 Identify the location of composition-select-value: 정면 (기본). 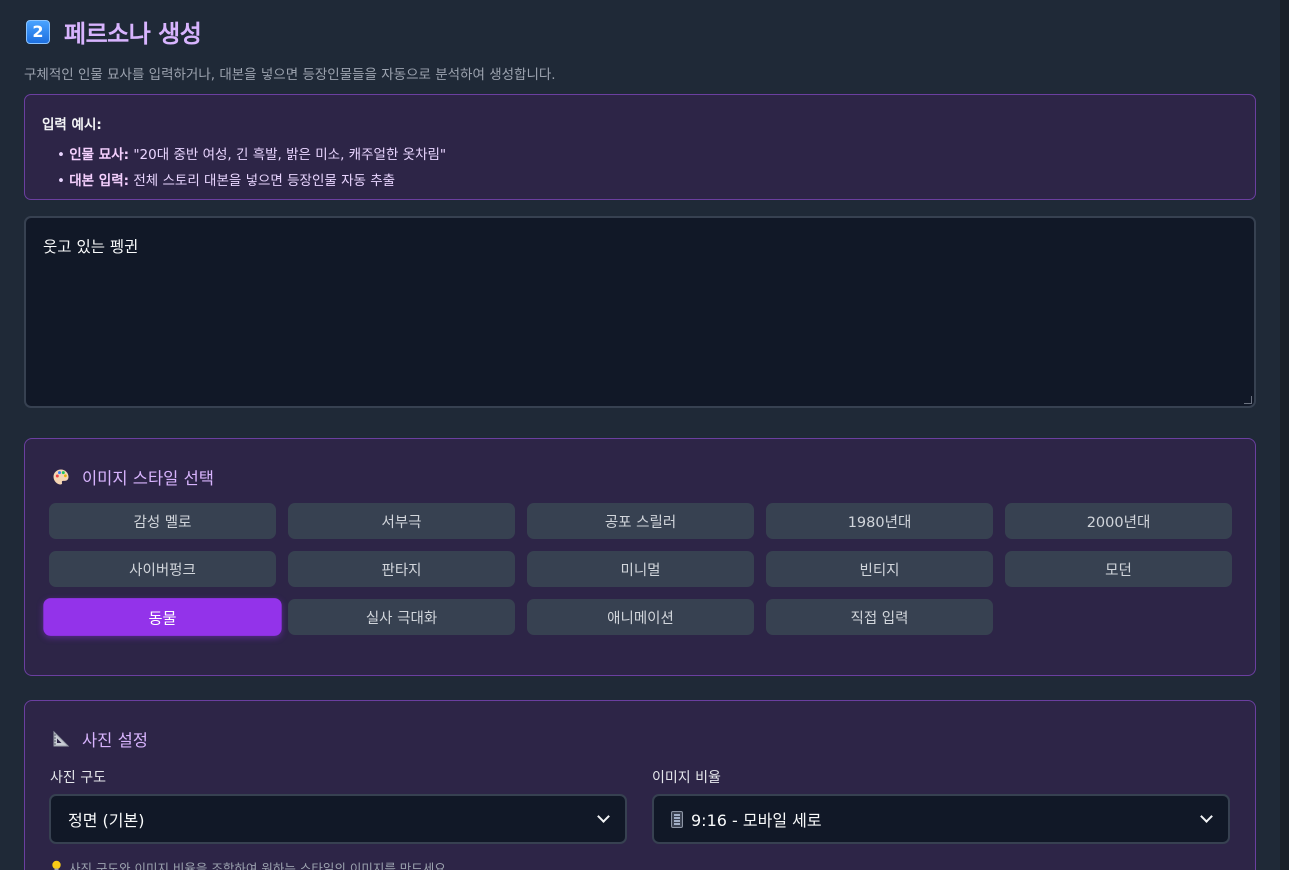
(106, 820).